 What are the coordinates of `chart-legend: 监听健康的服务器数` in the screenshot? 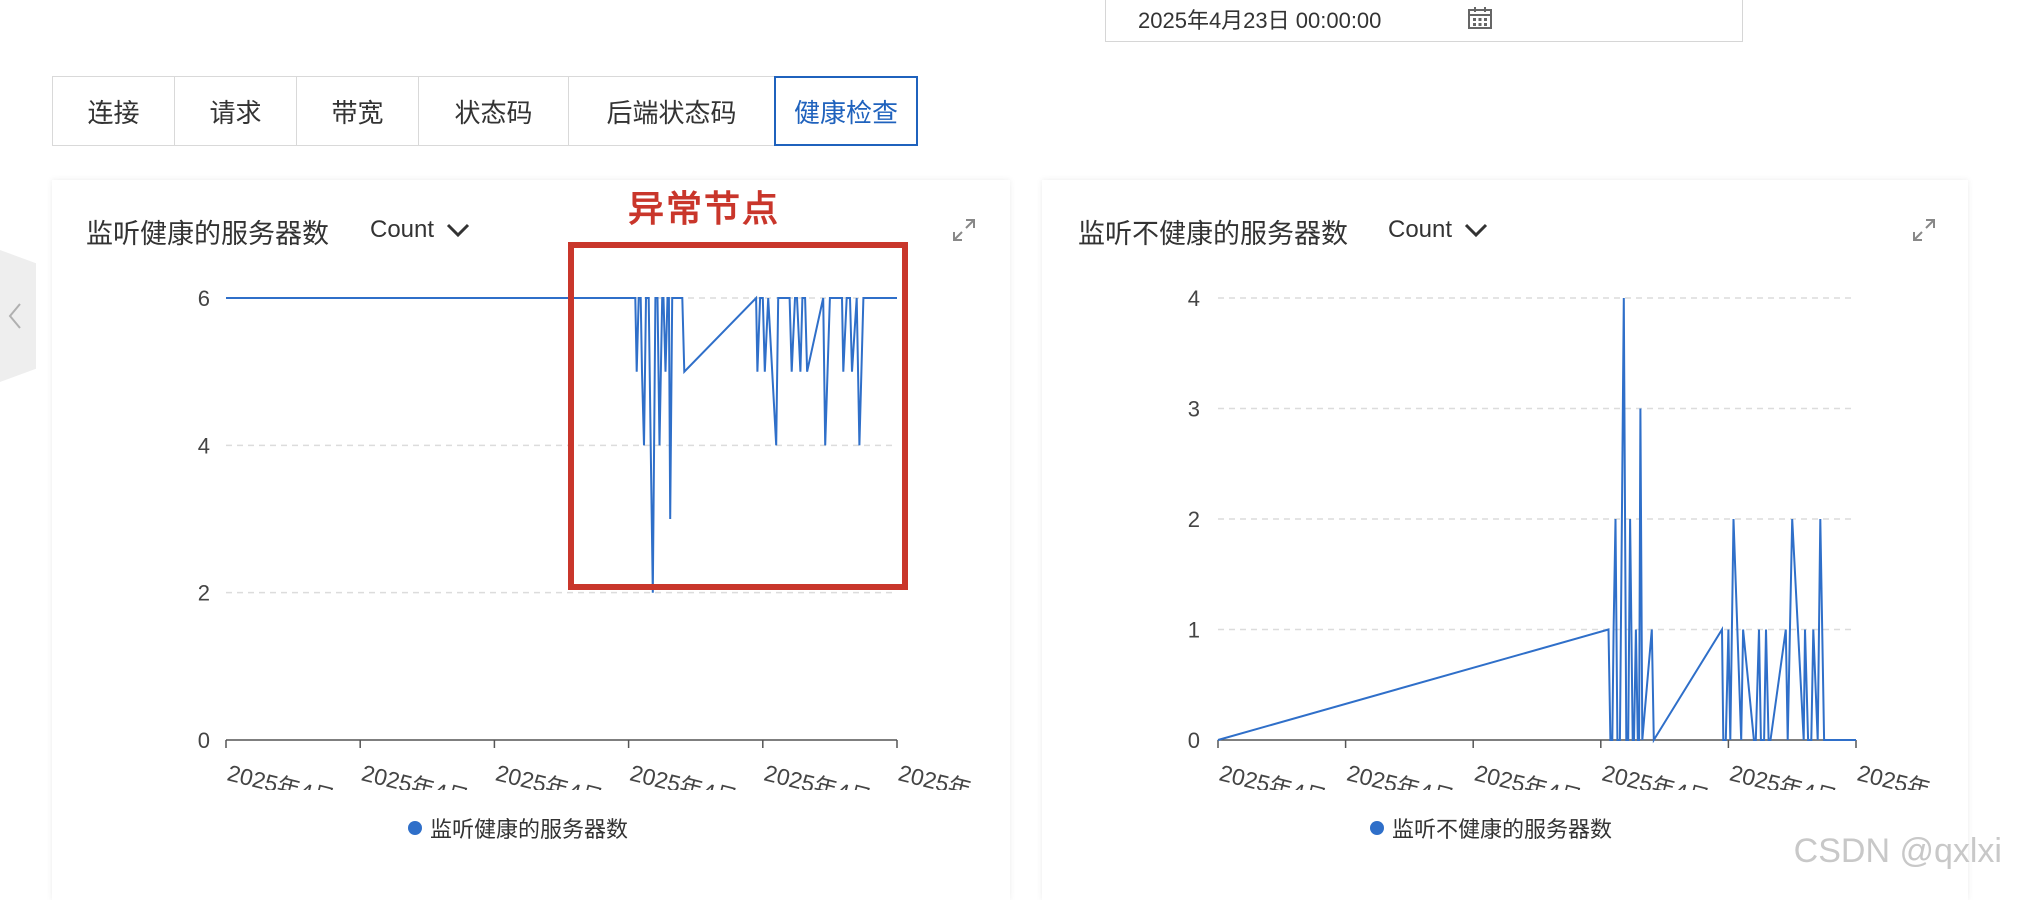 It's located at (518, 828).